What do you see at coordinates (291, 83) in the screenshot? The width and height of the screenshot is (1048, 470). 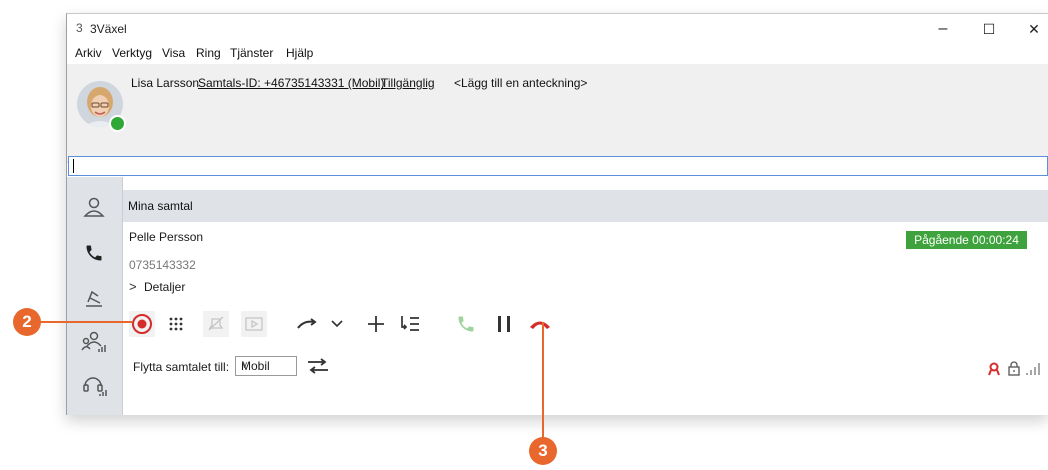 I see `caller-id-link: Samtals-ID: +46735143331 (Mobil)` at bounding box center [291, 83].